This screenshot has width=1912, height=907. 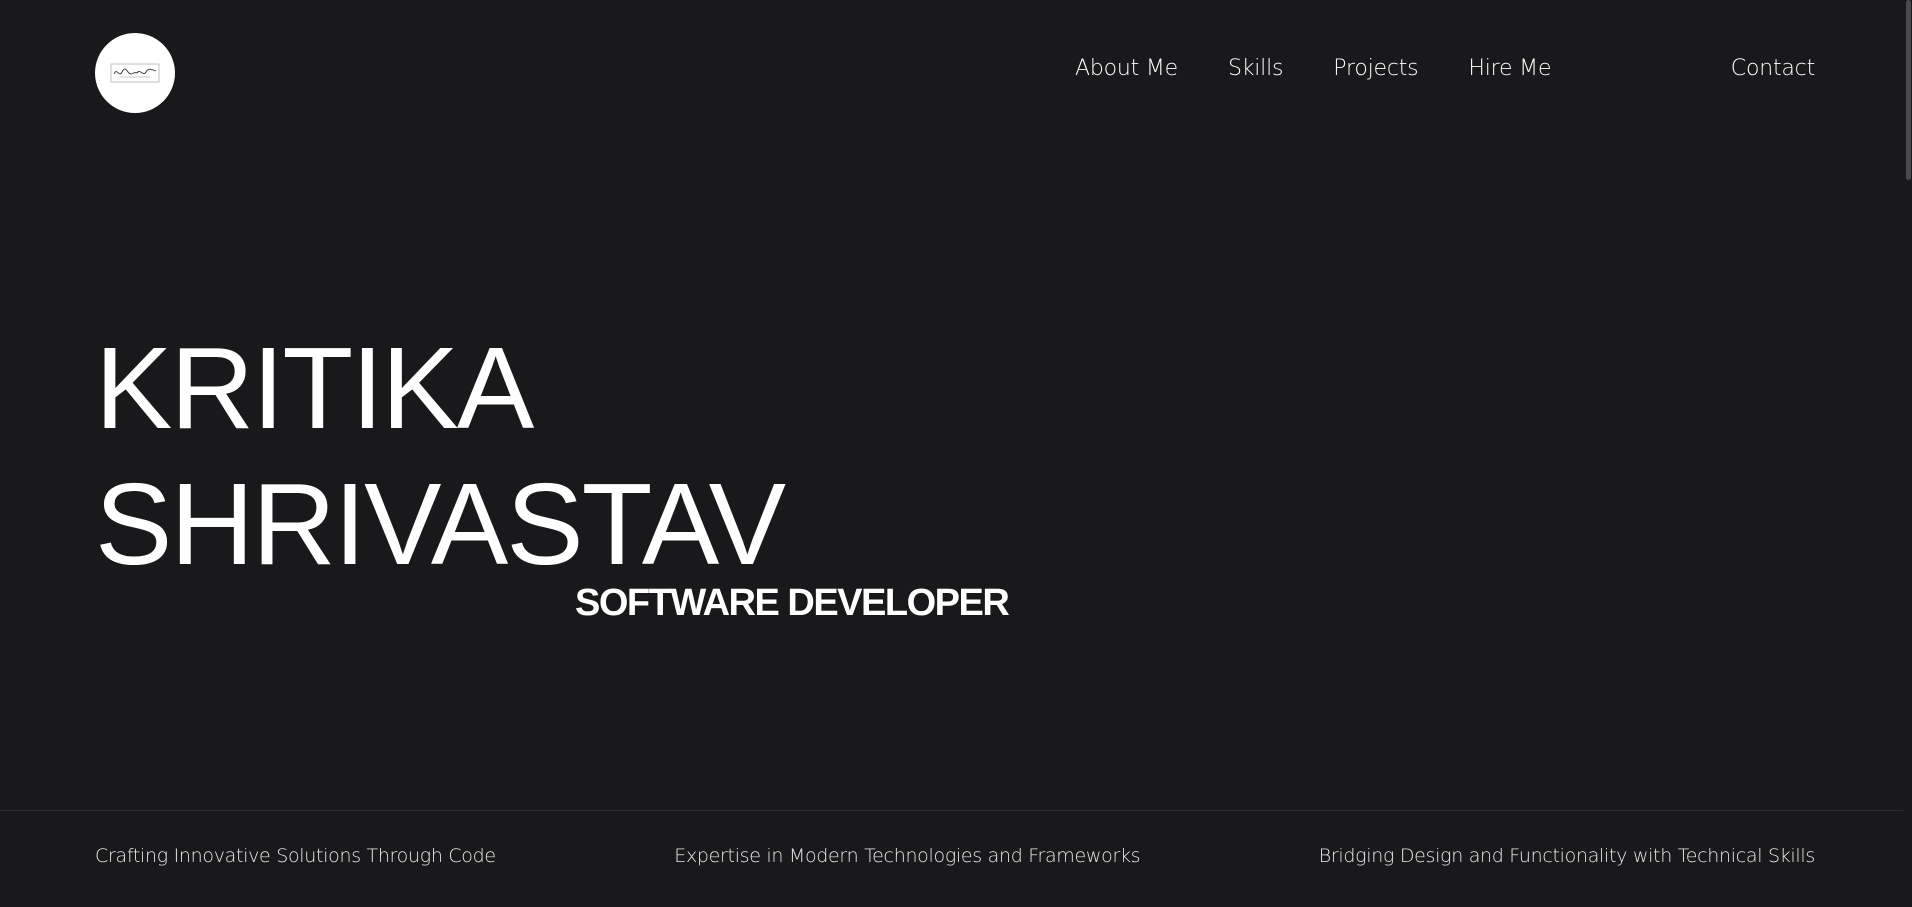 What do you see at coordinates (956, 810) in the screenshot?
I see `section-divider` at bounding box center [956, 810].